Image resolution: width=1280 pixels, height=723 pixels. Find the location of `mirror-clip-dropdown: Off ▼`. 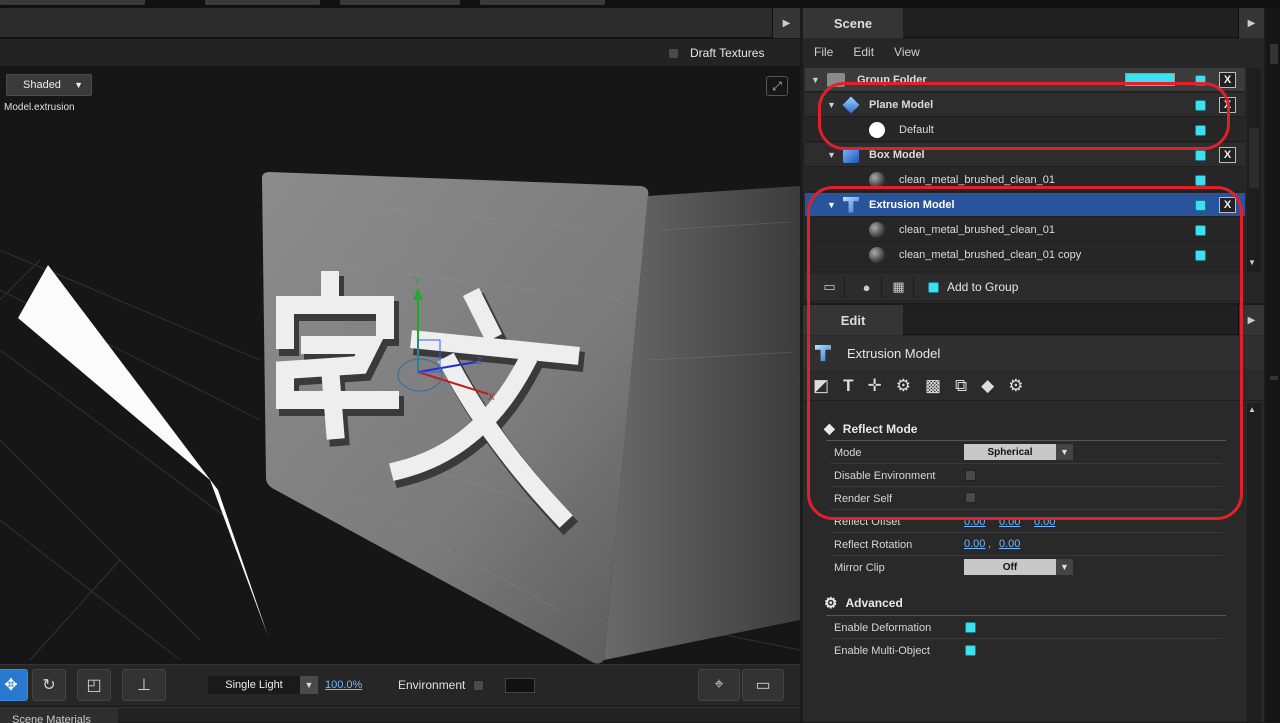

mirror-clip-dropdown: Off ▼ is located at coordinates (1018, 567).